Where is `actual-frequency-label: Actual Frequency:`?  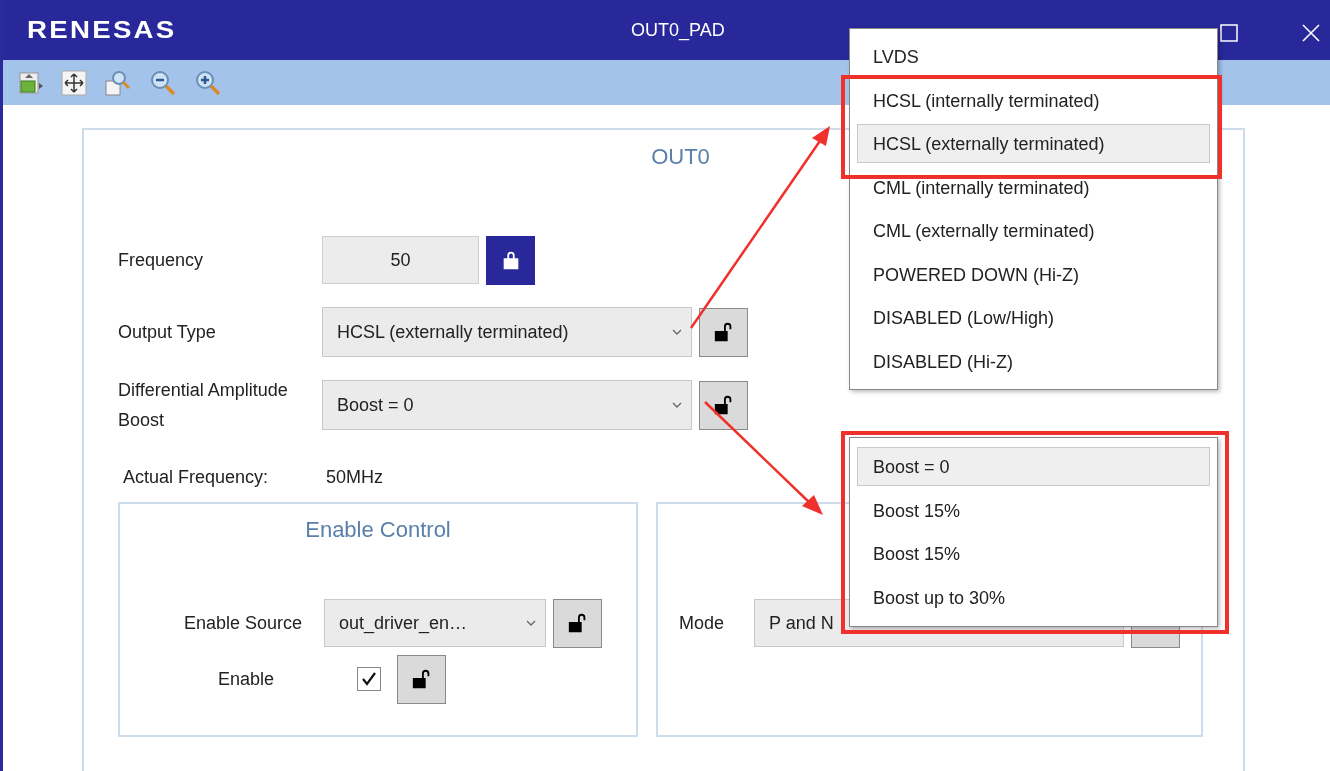 actual-frequency-label: Actual Frequency: is located at coordinates (196, 477).